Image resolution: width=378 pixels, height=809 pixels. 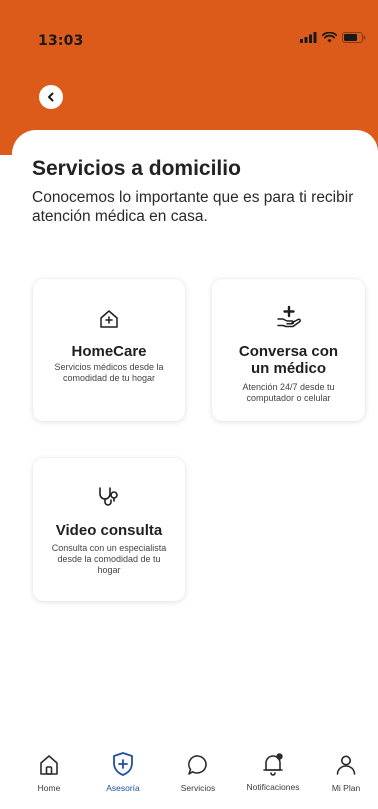 I want to click on shield-plus-icon, so click(x=123, y=764).